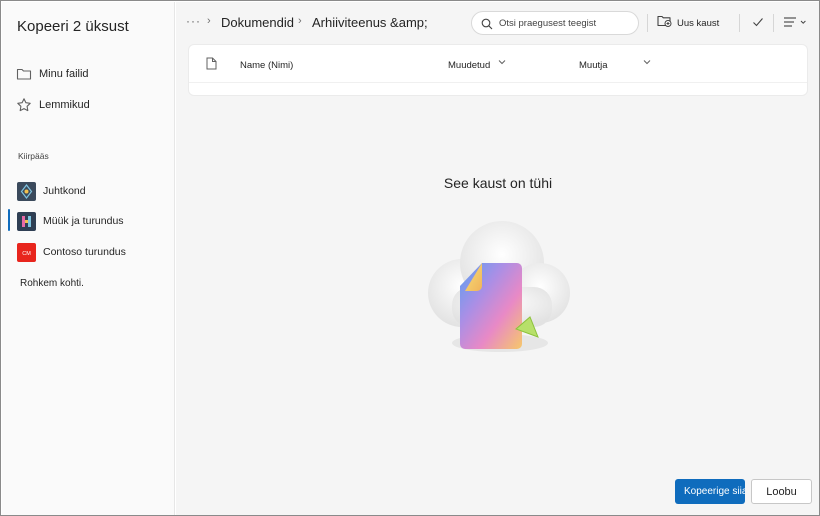  I want to click on search-input, so click(564, 23).